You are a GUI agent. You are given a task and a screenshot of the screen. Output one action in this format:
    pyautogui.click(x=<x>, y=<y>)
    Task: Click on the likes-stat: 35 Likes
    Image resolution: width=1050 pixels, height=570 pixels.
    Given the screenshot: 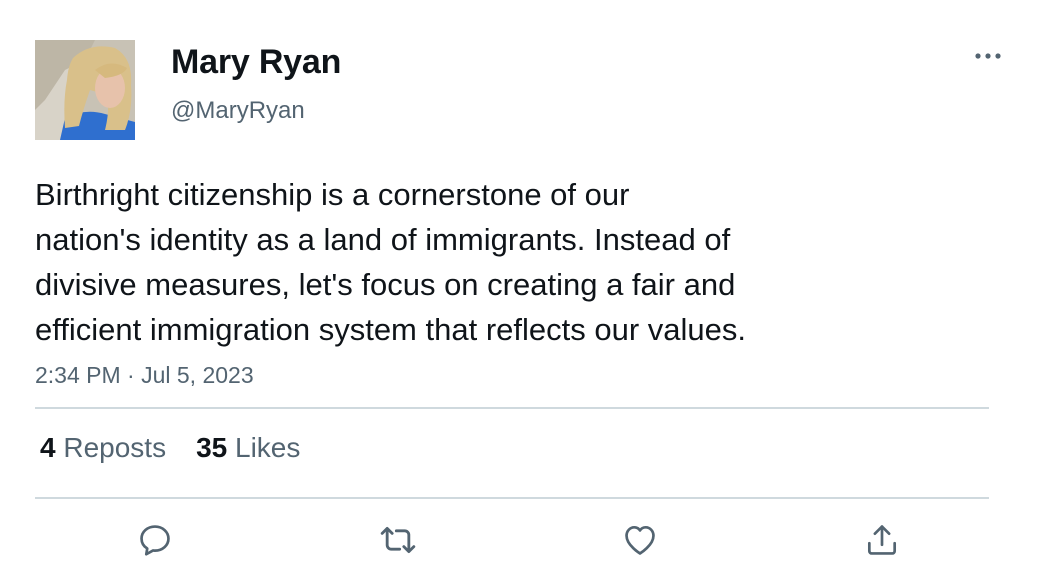 What is the action you would take?
    pyautogui.click(x=248, y=448)
    